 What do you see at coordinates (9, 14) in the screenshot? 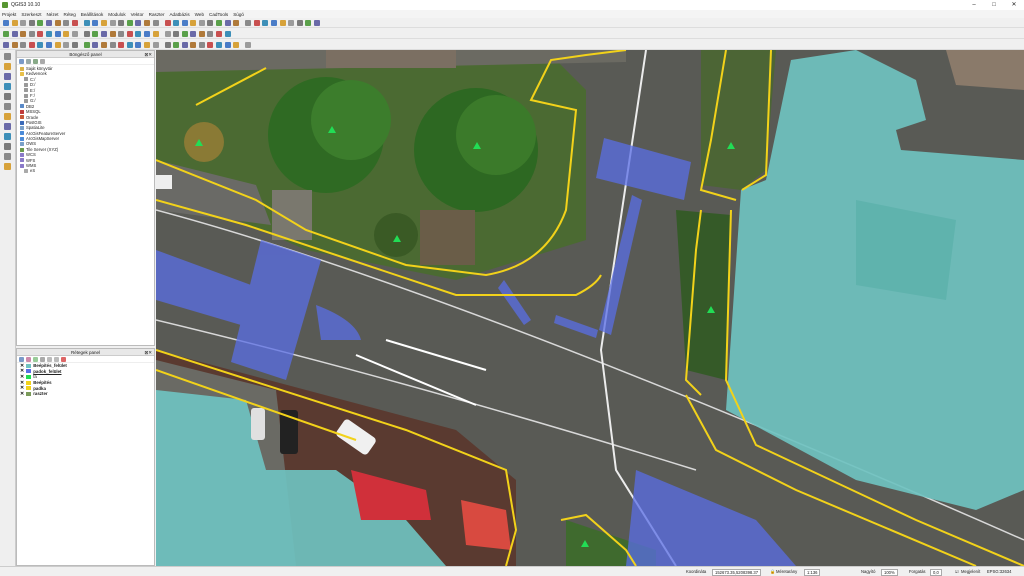
I see `menu-projekt: Projekt` at bounding box center [9, 14].